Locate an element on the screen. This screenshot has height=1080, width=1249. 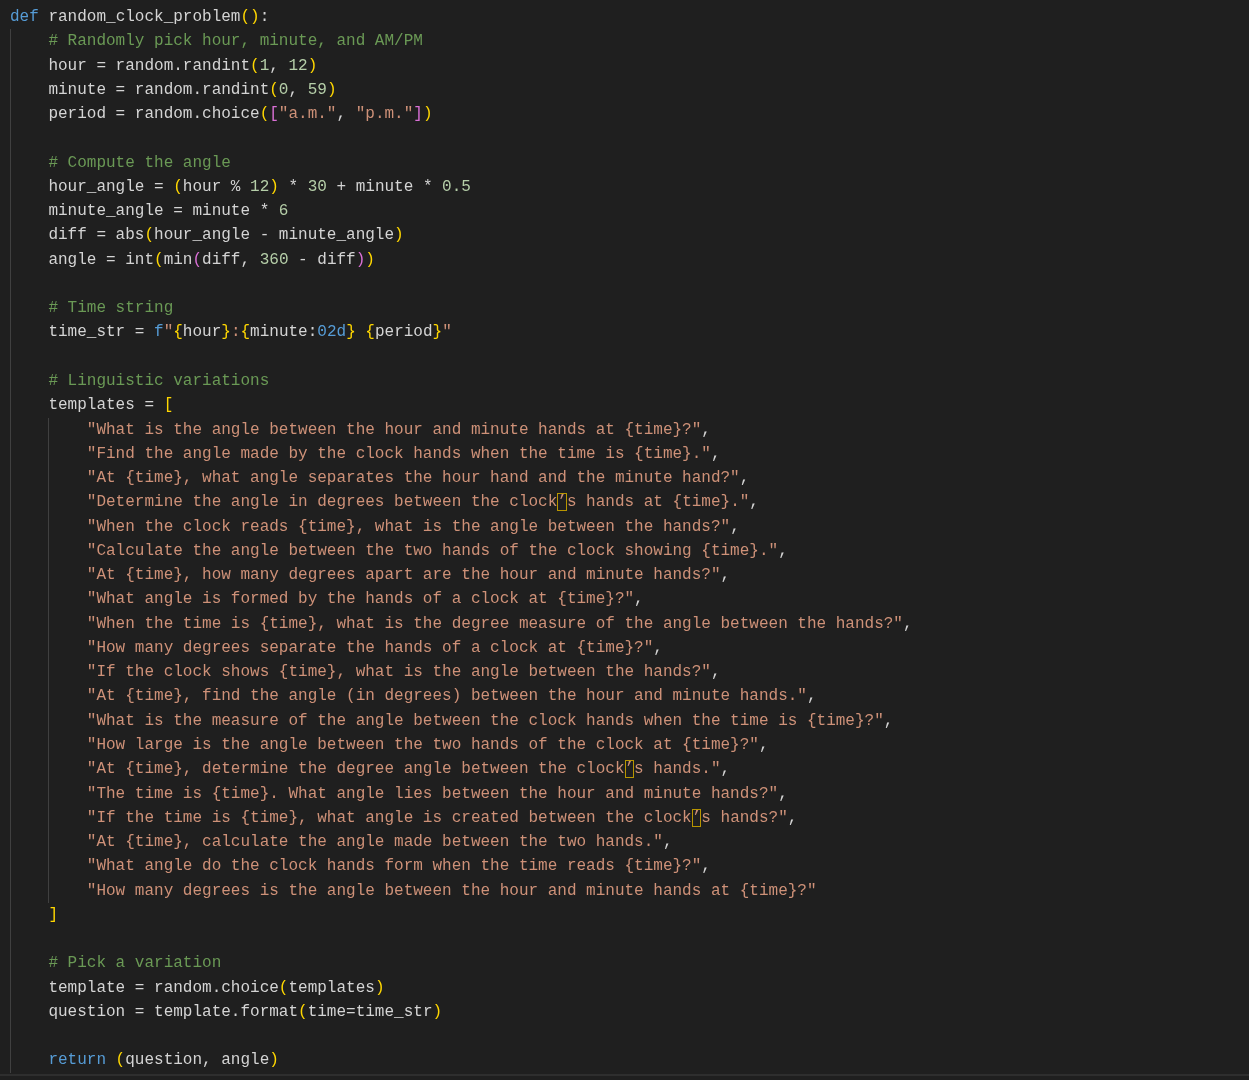
code-line: "When the clock reads {time}, what is the angle between the hands?", is located at coordinates (413, 527).